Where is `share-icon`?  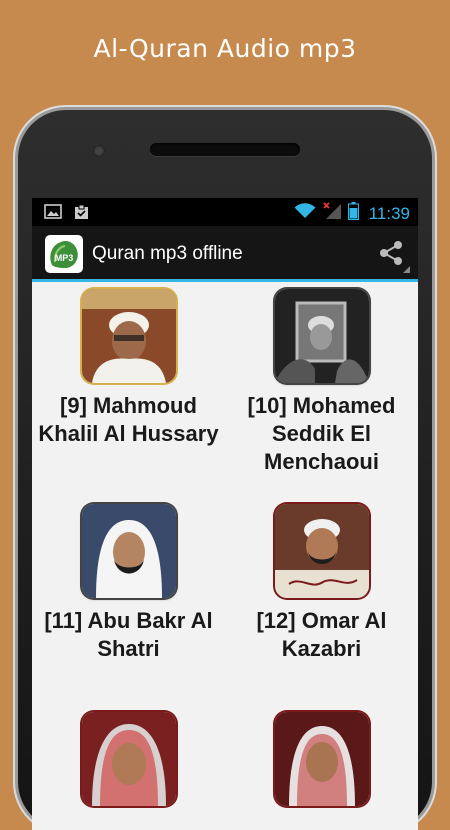
share-icon is located at coordinates (391, 255).